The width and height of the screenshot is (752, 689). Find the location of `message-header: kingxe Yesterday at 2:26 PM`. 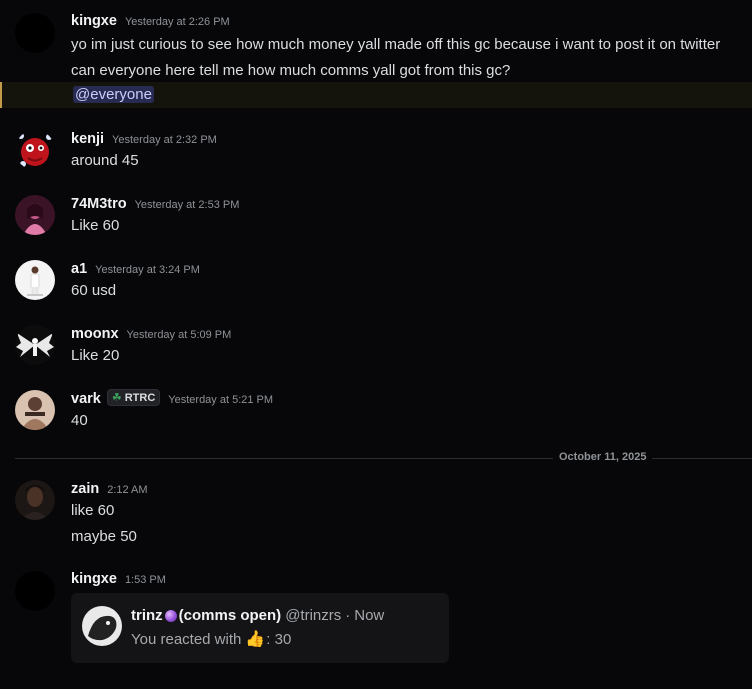

message-header: kingxe Yesterday at 2:26 PM is located at coordinates (150, 21).